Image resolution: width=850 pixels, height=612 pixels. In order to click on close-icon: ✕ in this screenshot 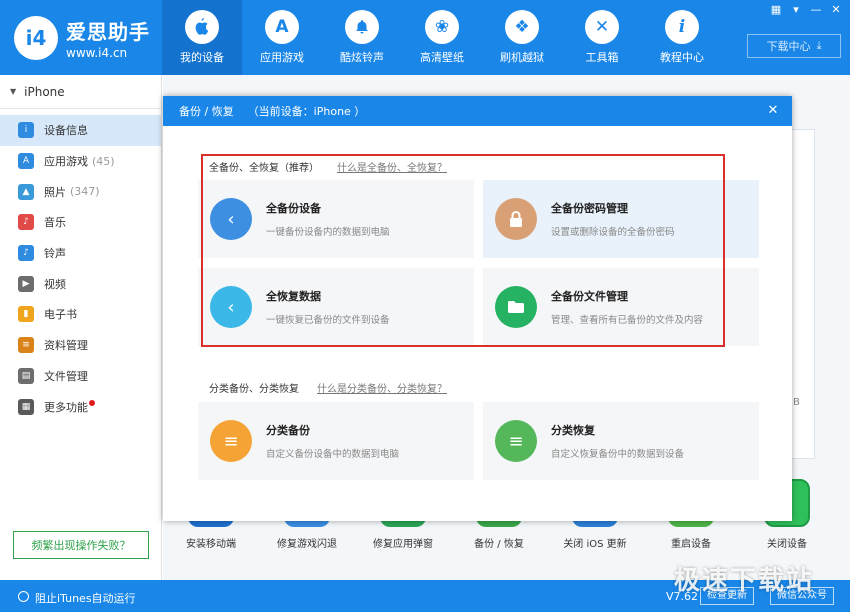, I will do `click(836, 10)`.